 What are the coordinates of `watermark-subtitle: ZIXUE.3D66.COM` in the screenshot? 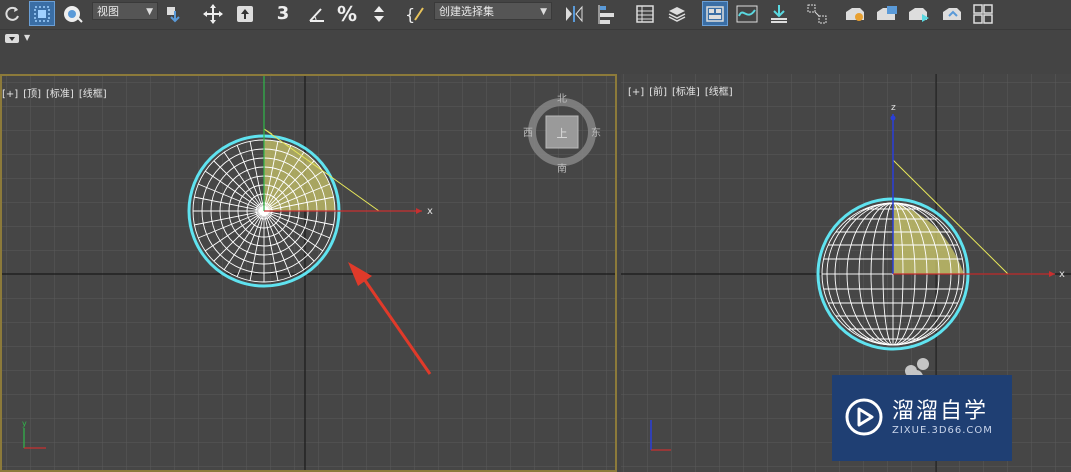 It's located at (942, 430).